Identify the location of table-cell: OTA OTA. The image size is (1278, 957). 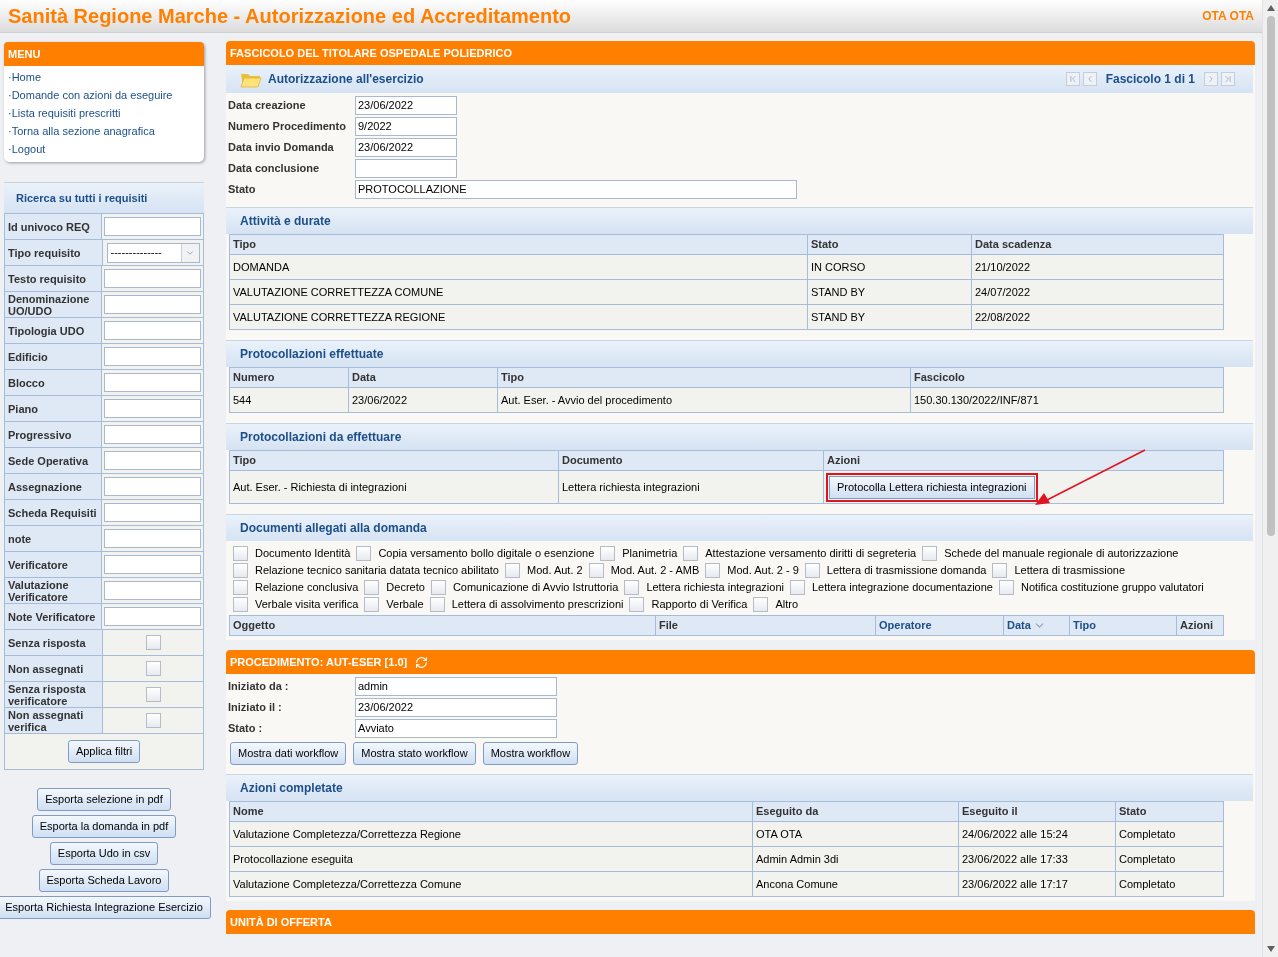
(855, 834).